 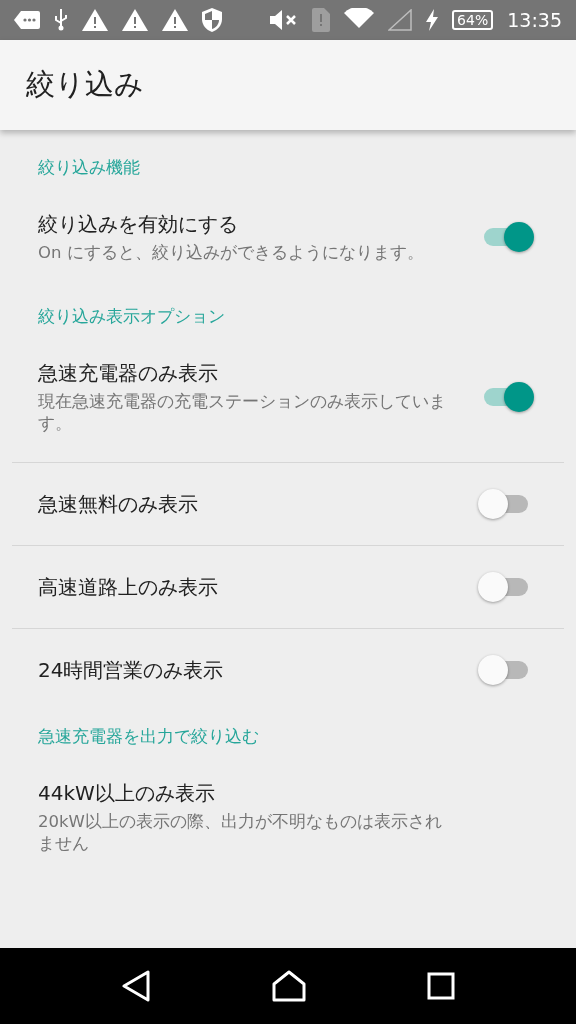 I want to click on shield-icon, so click(x=212, y=20).